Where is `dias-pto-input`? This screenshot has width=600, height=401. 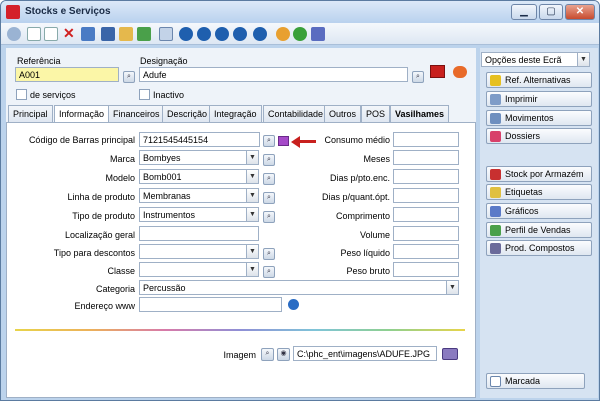 dias-pto-input is located at coordinates (426, 176).